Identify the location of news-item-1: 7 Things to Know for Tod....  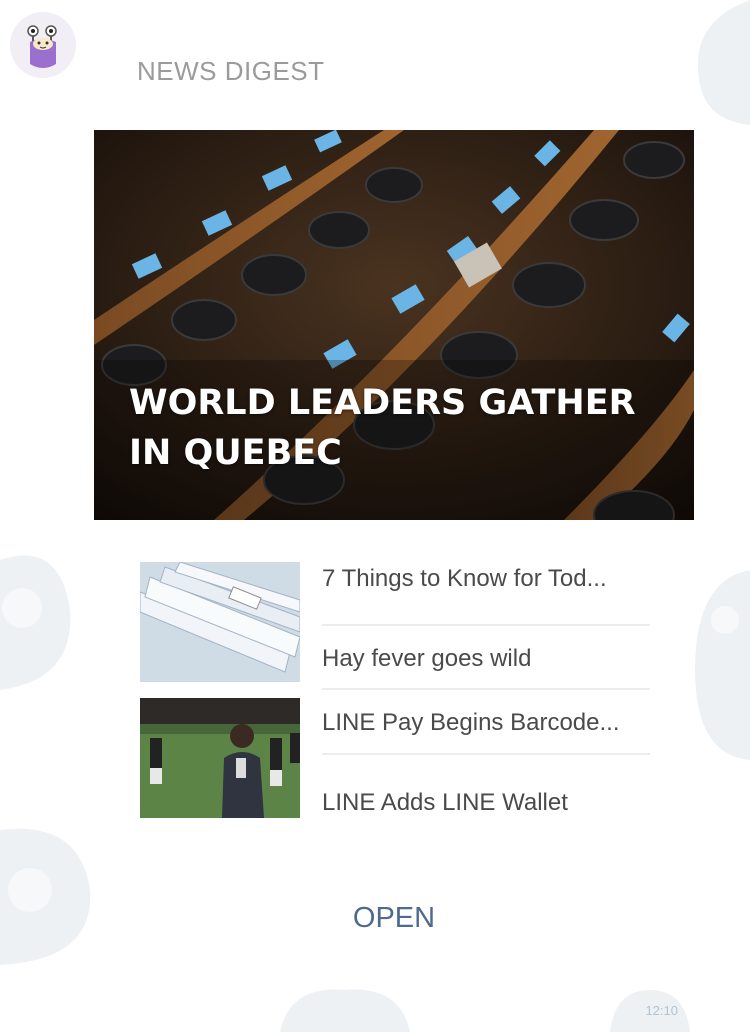
(486, 594).